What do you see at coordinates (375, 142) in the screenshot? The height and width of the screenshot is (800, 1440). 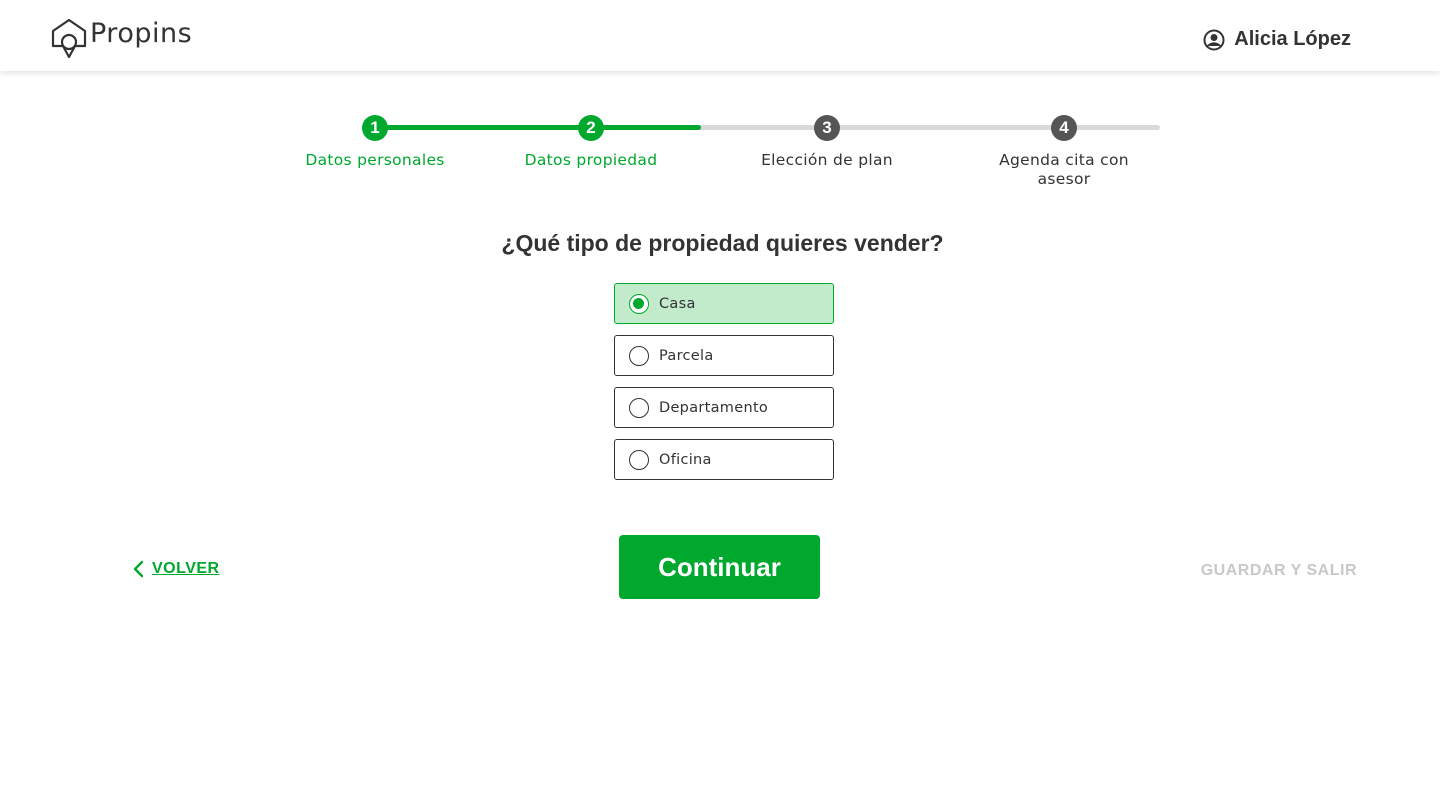 I see `step-datos-personales: 1 Datos personales` at bounding box center [375, 142].